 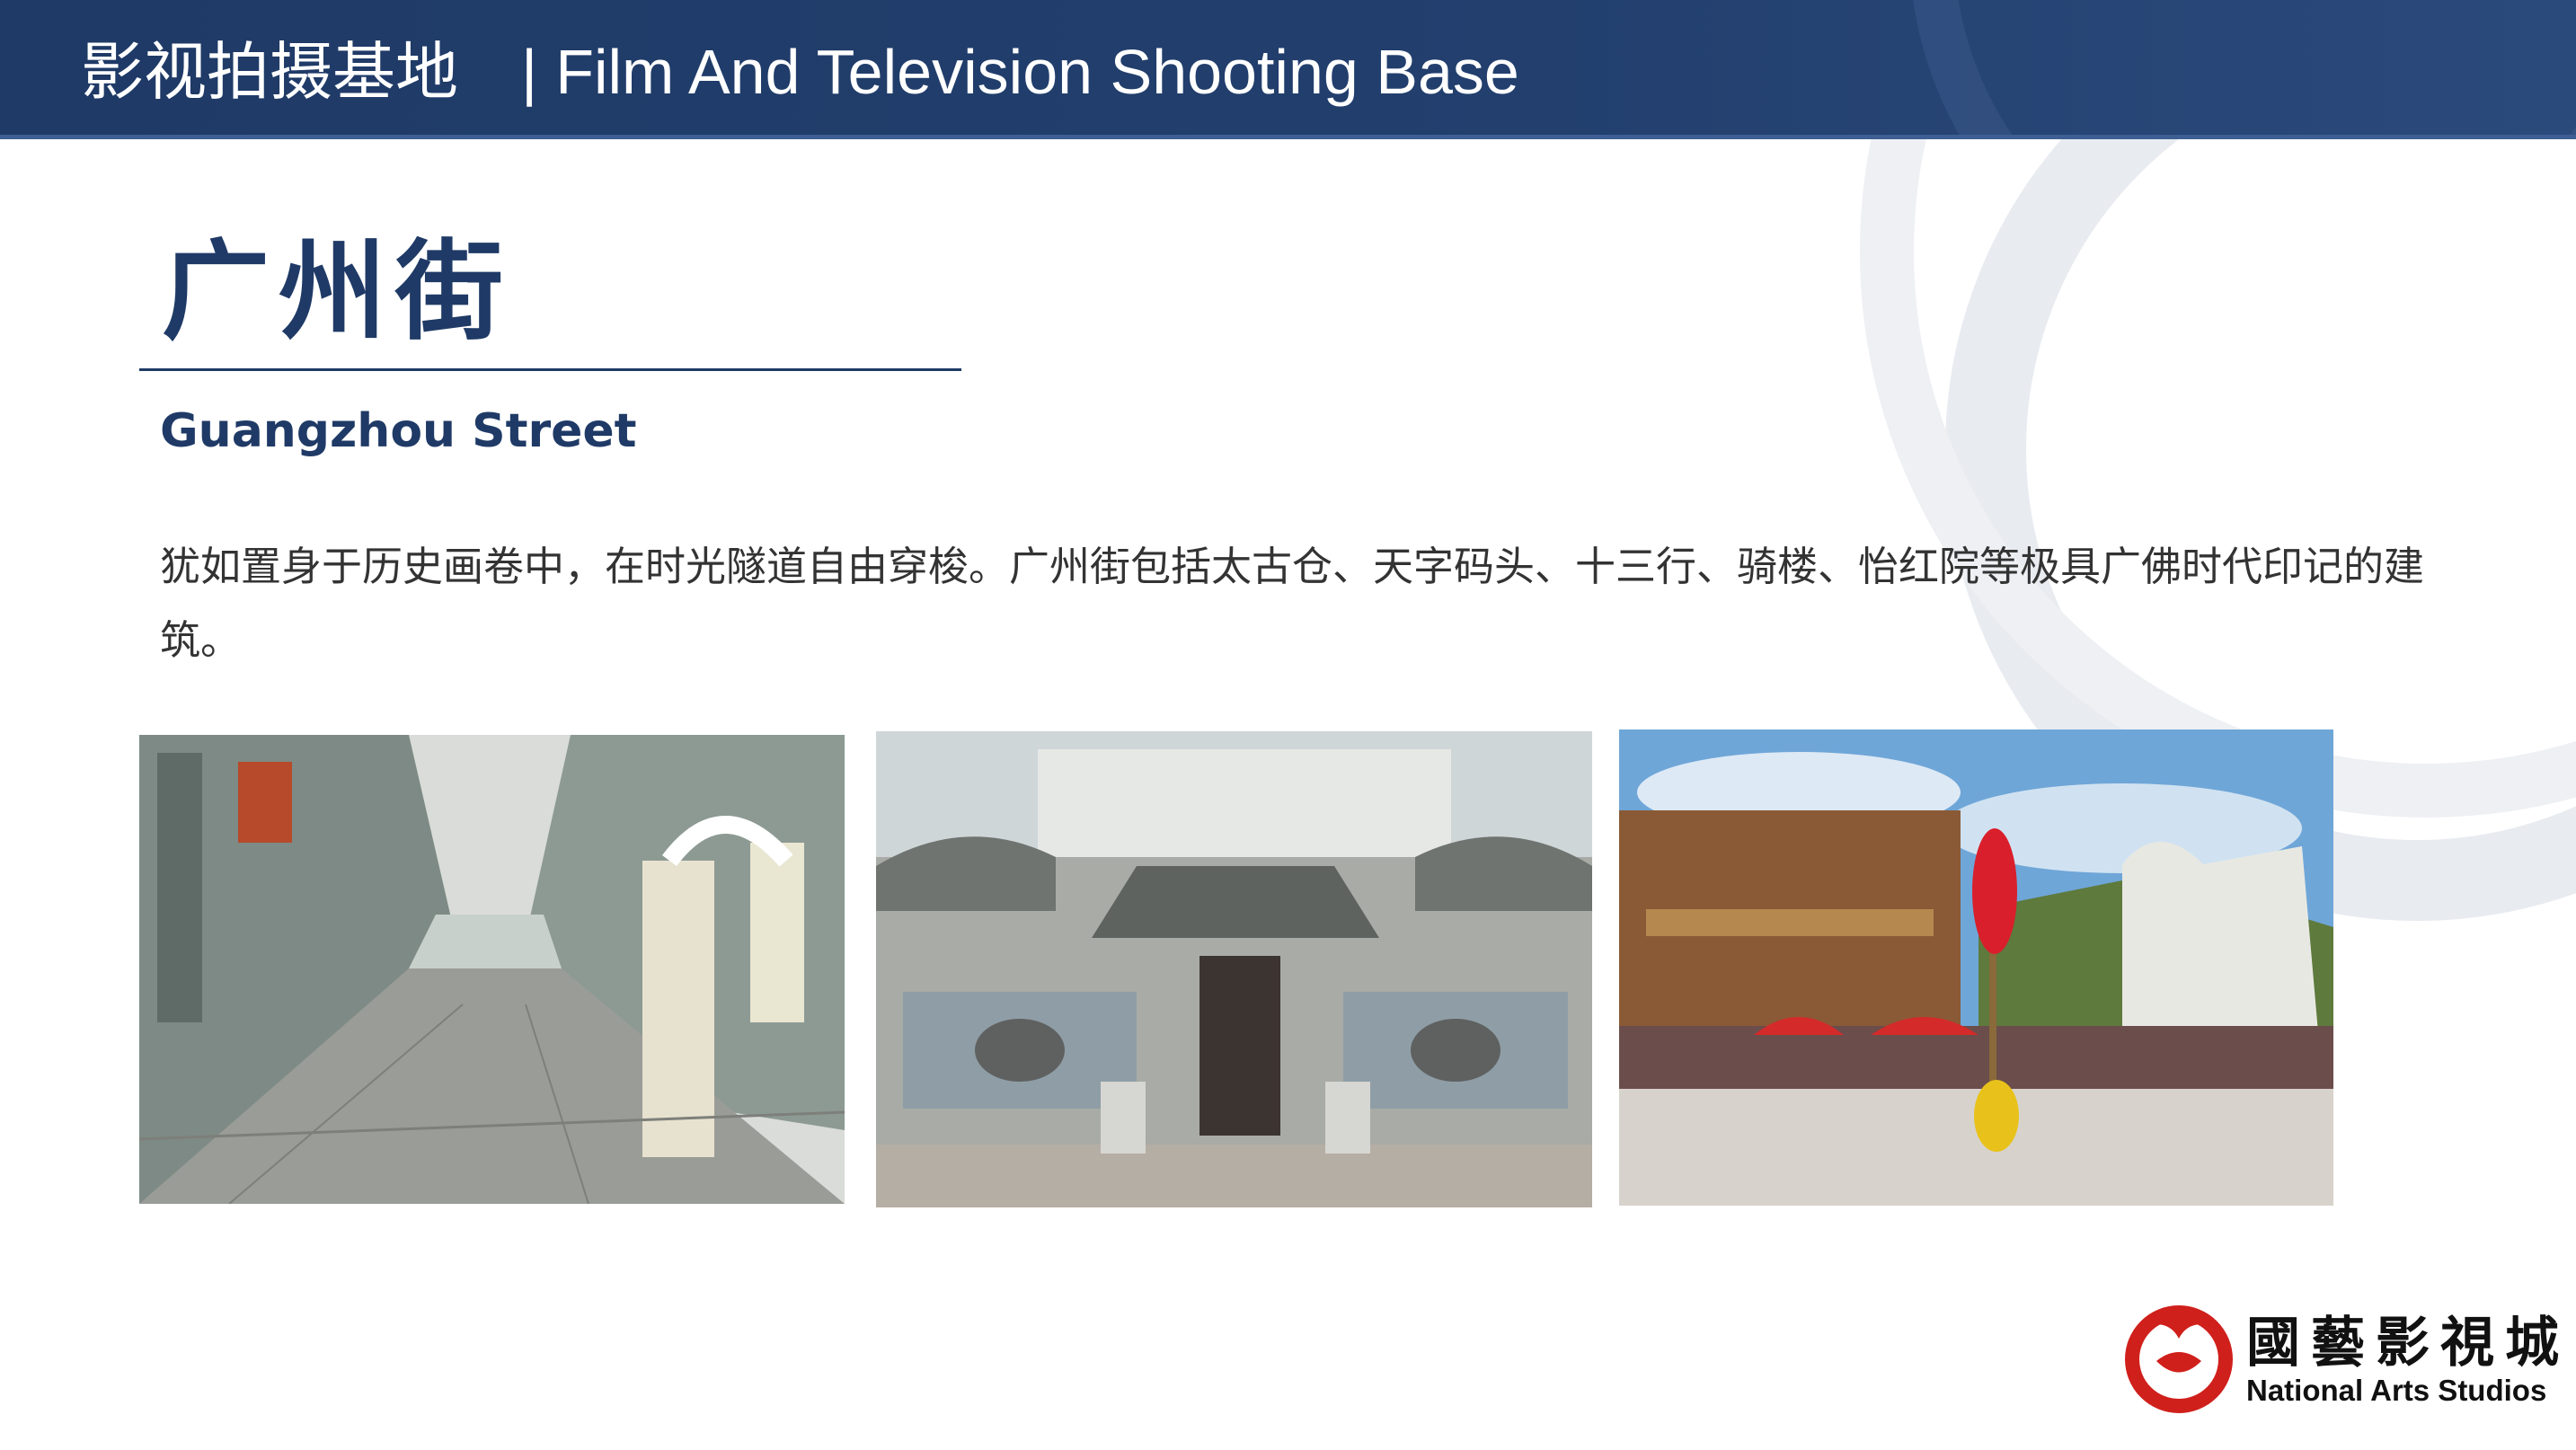 I want to click on section-title-en: Guangzhou Street, so click(x=398, y=431).